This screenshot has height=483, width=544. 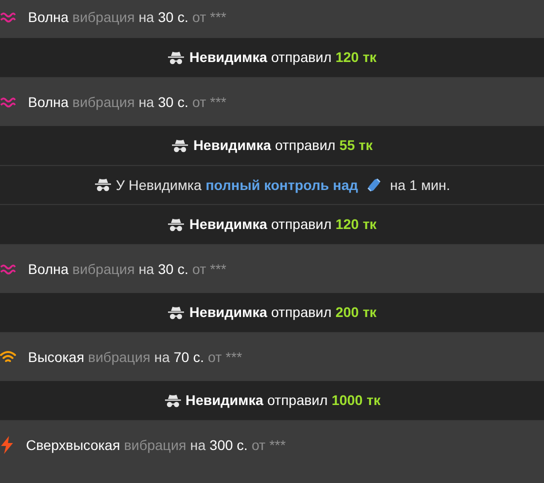 I want to click on lightning-icon, so click(x=7, y=445).